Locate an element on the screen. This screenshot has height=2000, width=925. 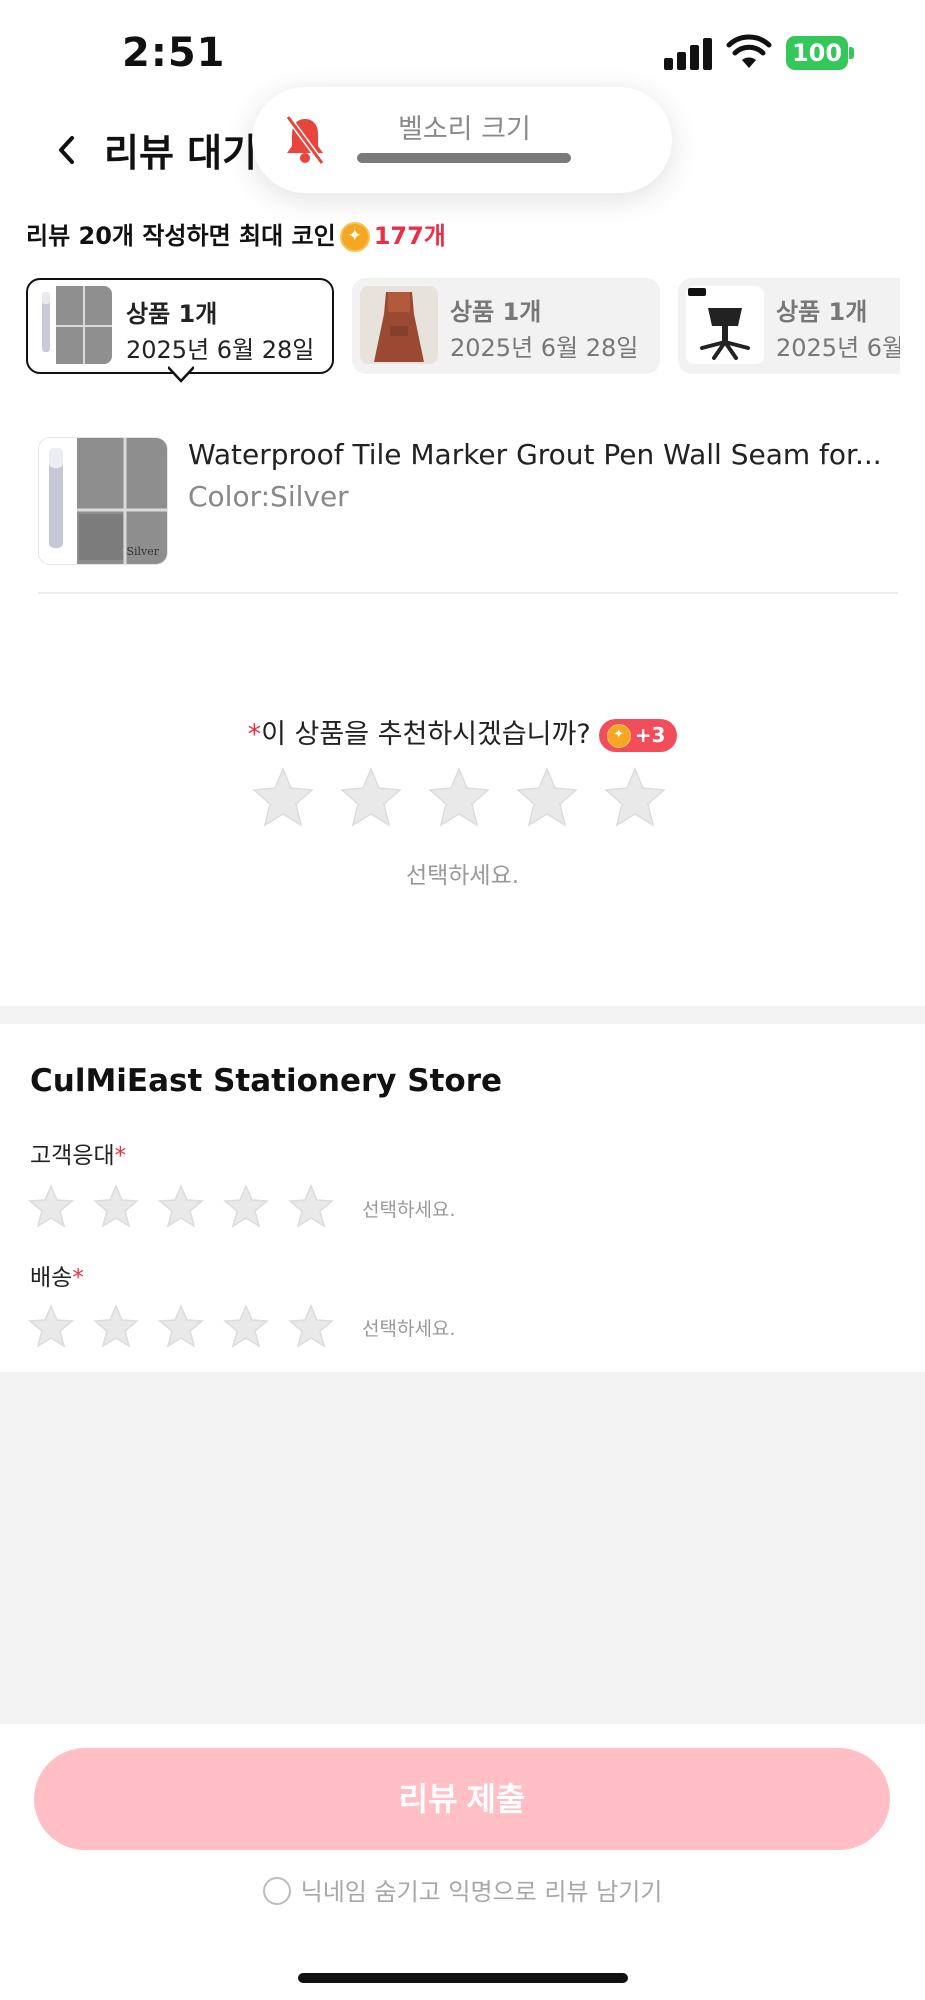
home-indicator is located at coordinates (463, 1978).